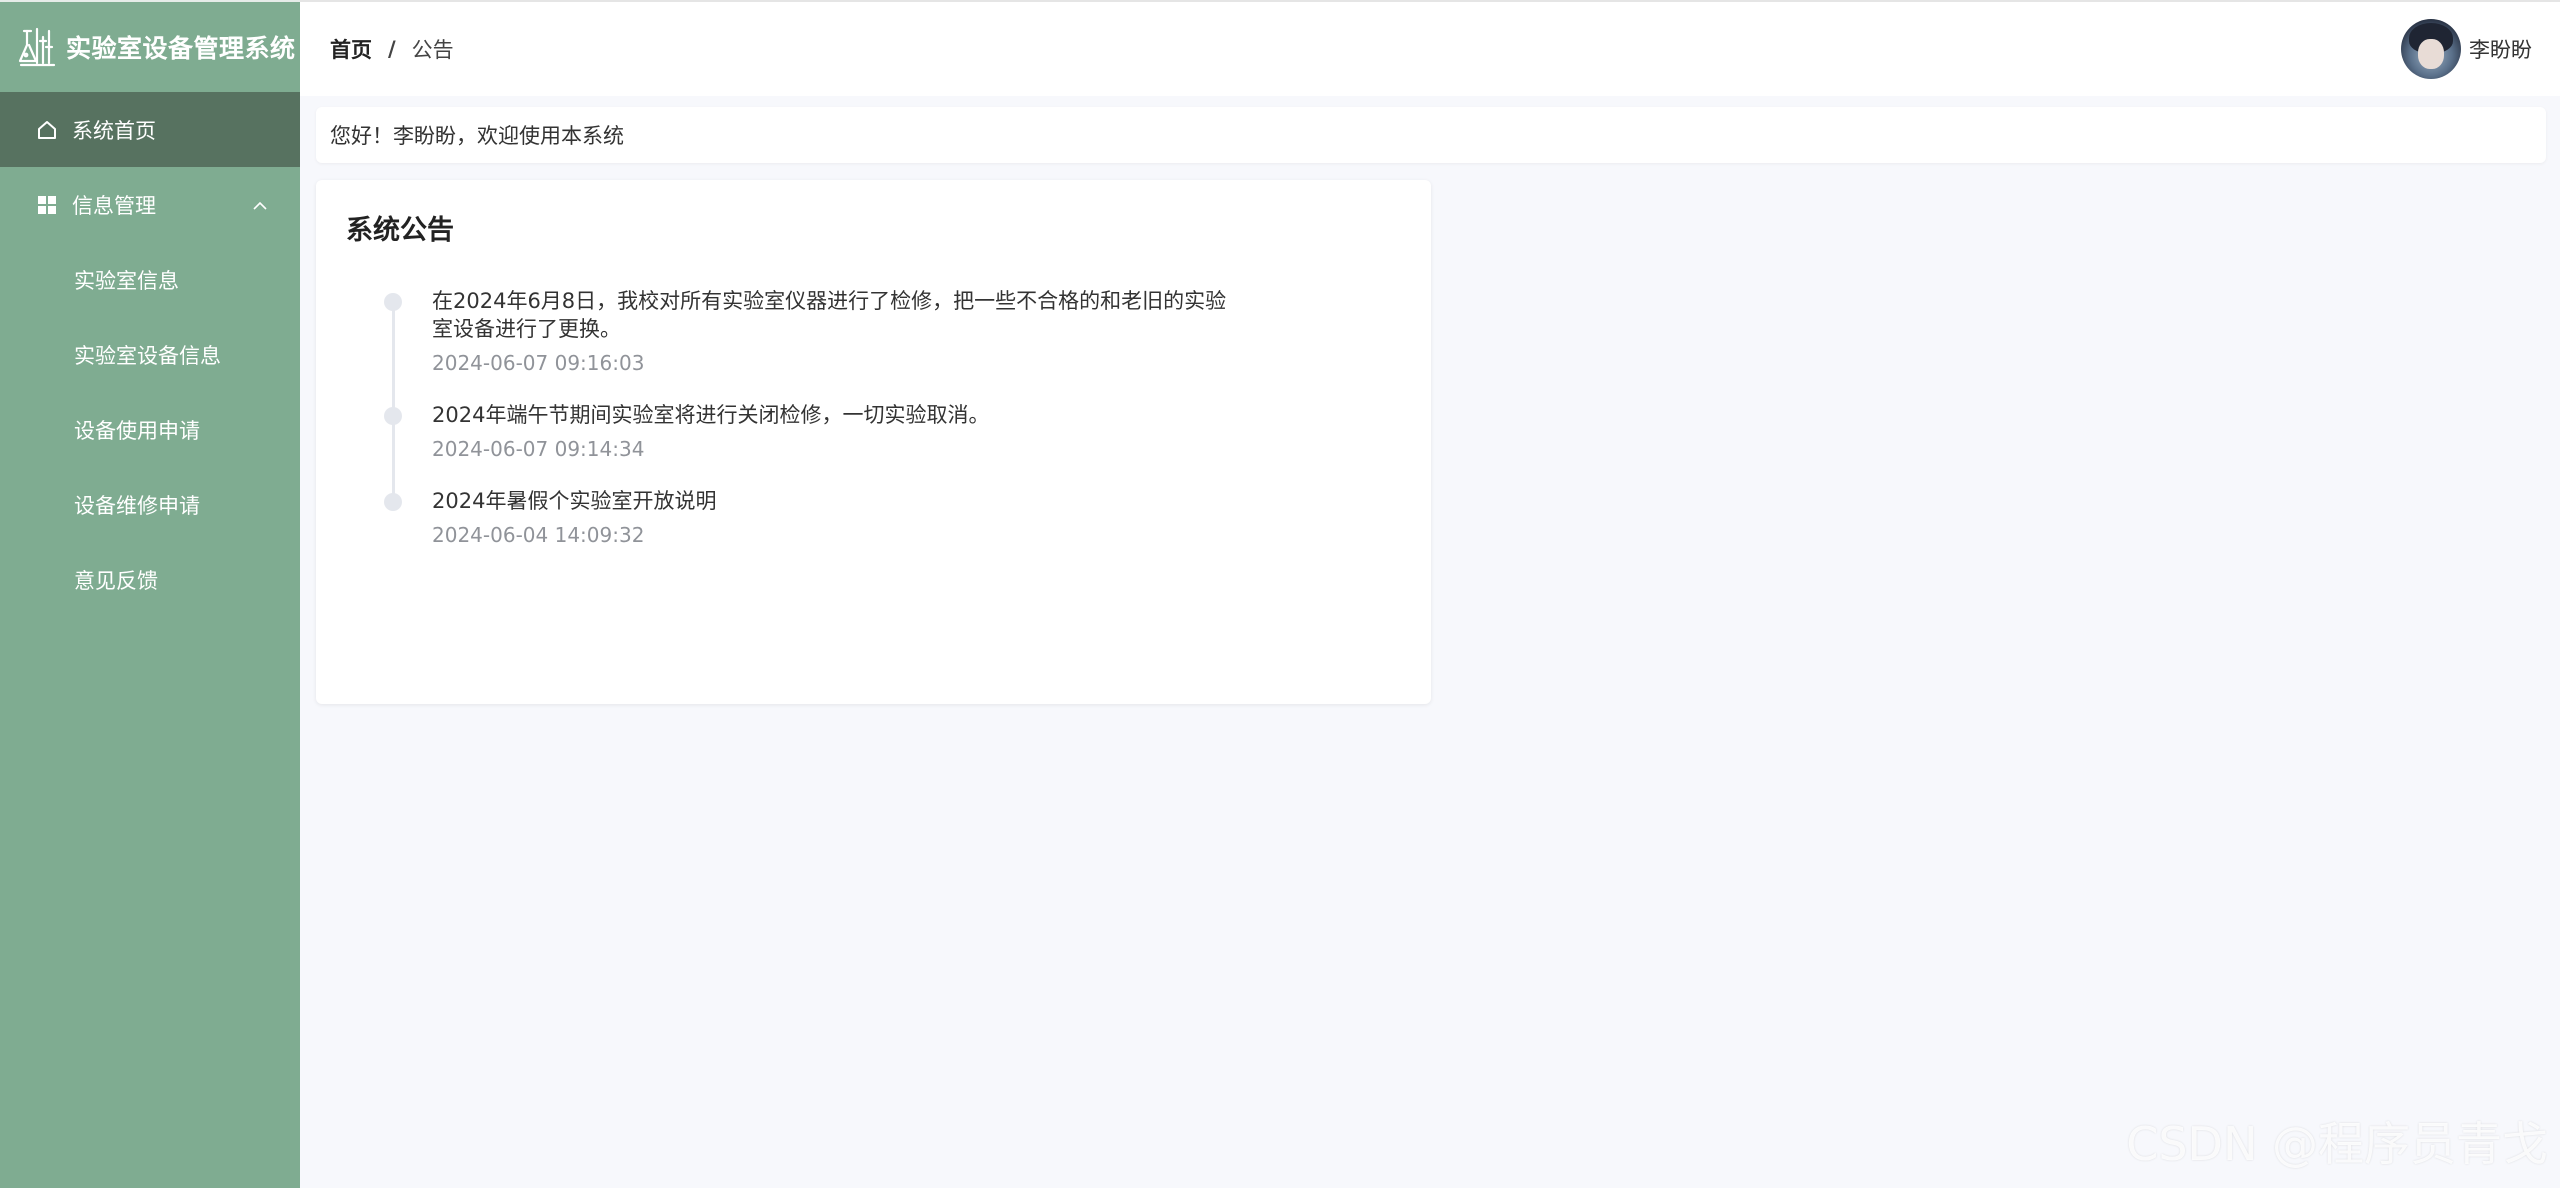  I want to click on sidebar-item-equipment-repair-request: 设备维修申请, so click(150, 504).